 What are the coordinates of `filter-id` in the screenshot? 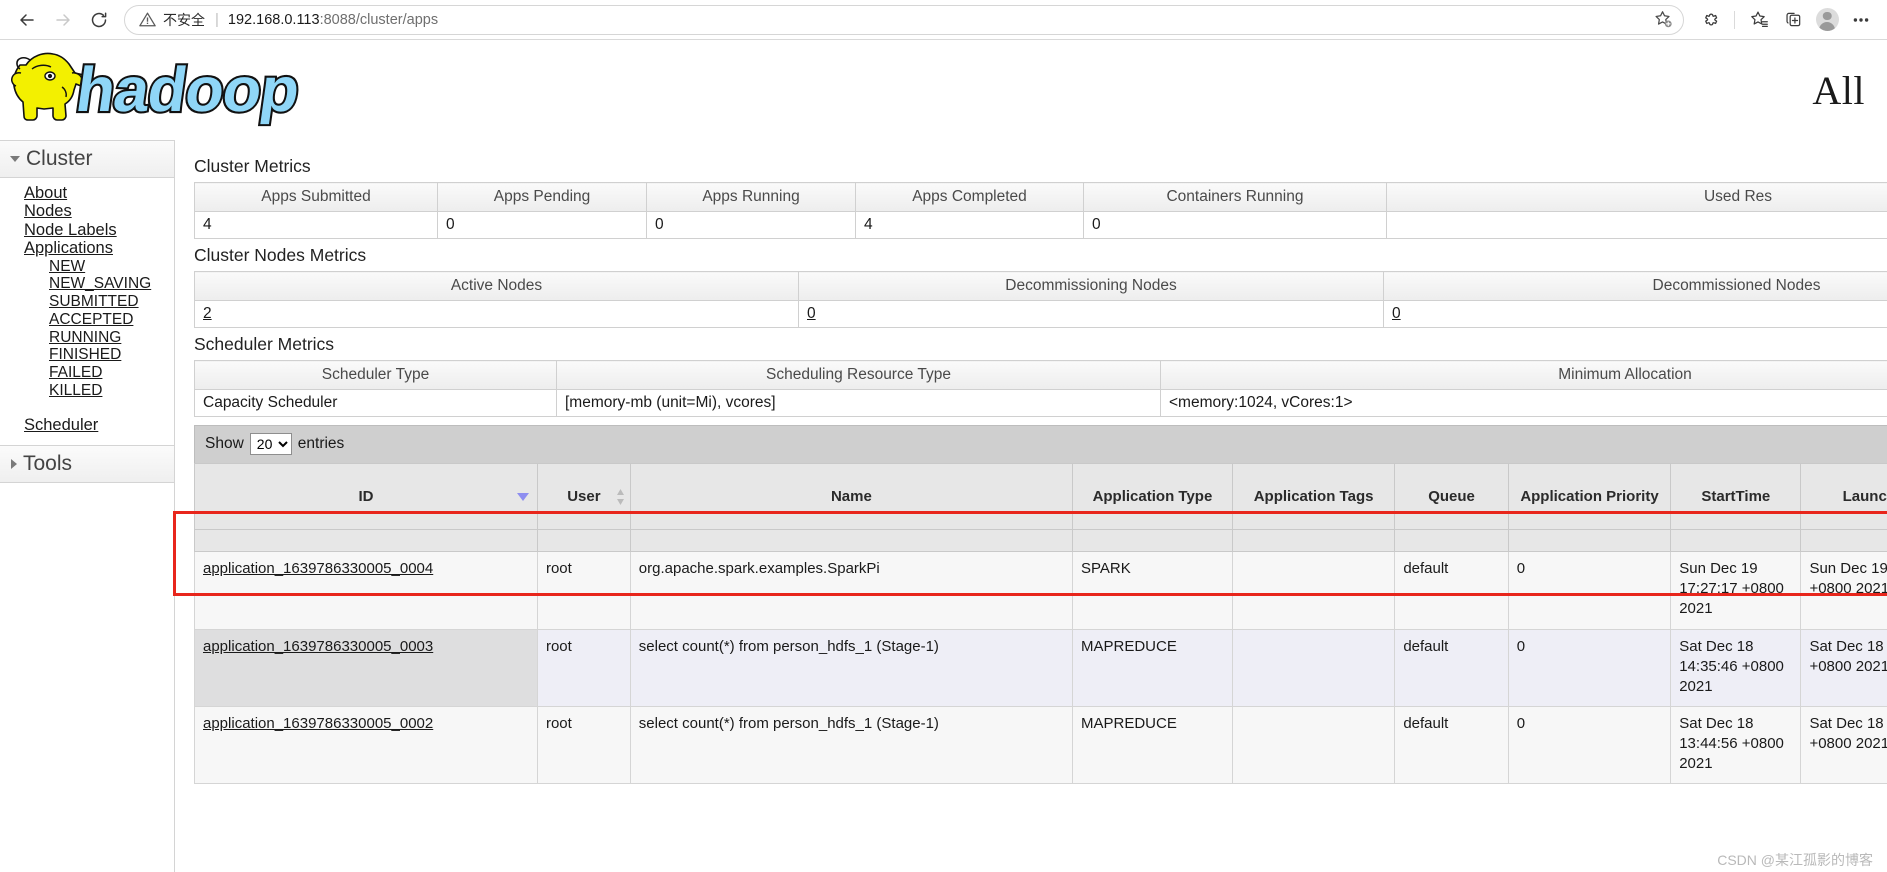 It's located at (366, 540).